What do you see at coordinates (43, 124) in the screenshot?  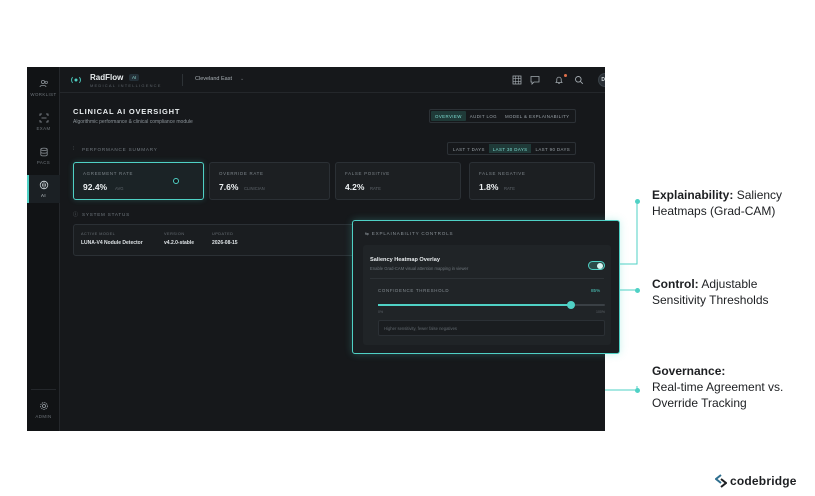 I see `sidebar-item-exam: EXAM` at bounding box center [43, 124].